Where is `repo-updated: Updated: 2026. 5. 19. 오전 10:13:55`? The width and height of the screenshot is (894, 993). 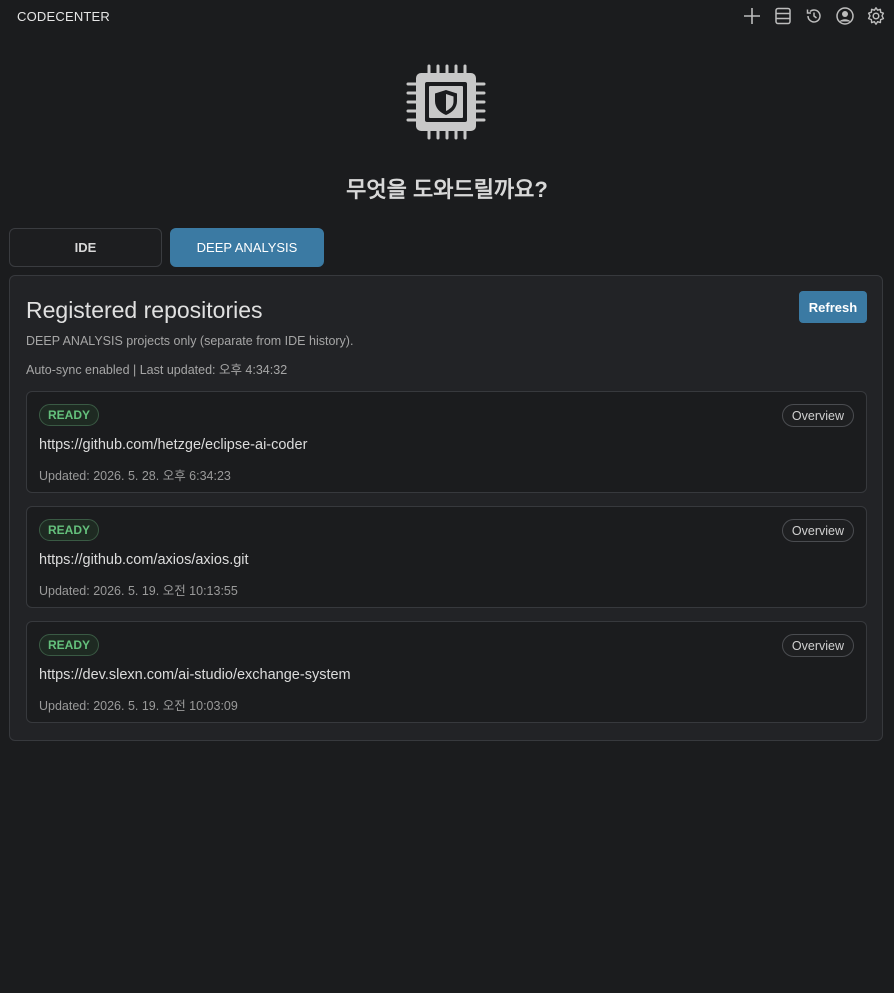
repo-updated: Updated: 2026. 5. 19. 오전 10:13:55 is located at coordinates (138, 591).